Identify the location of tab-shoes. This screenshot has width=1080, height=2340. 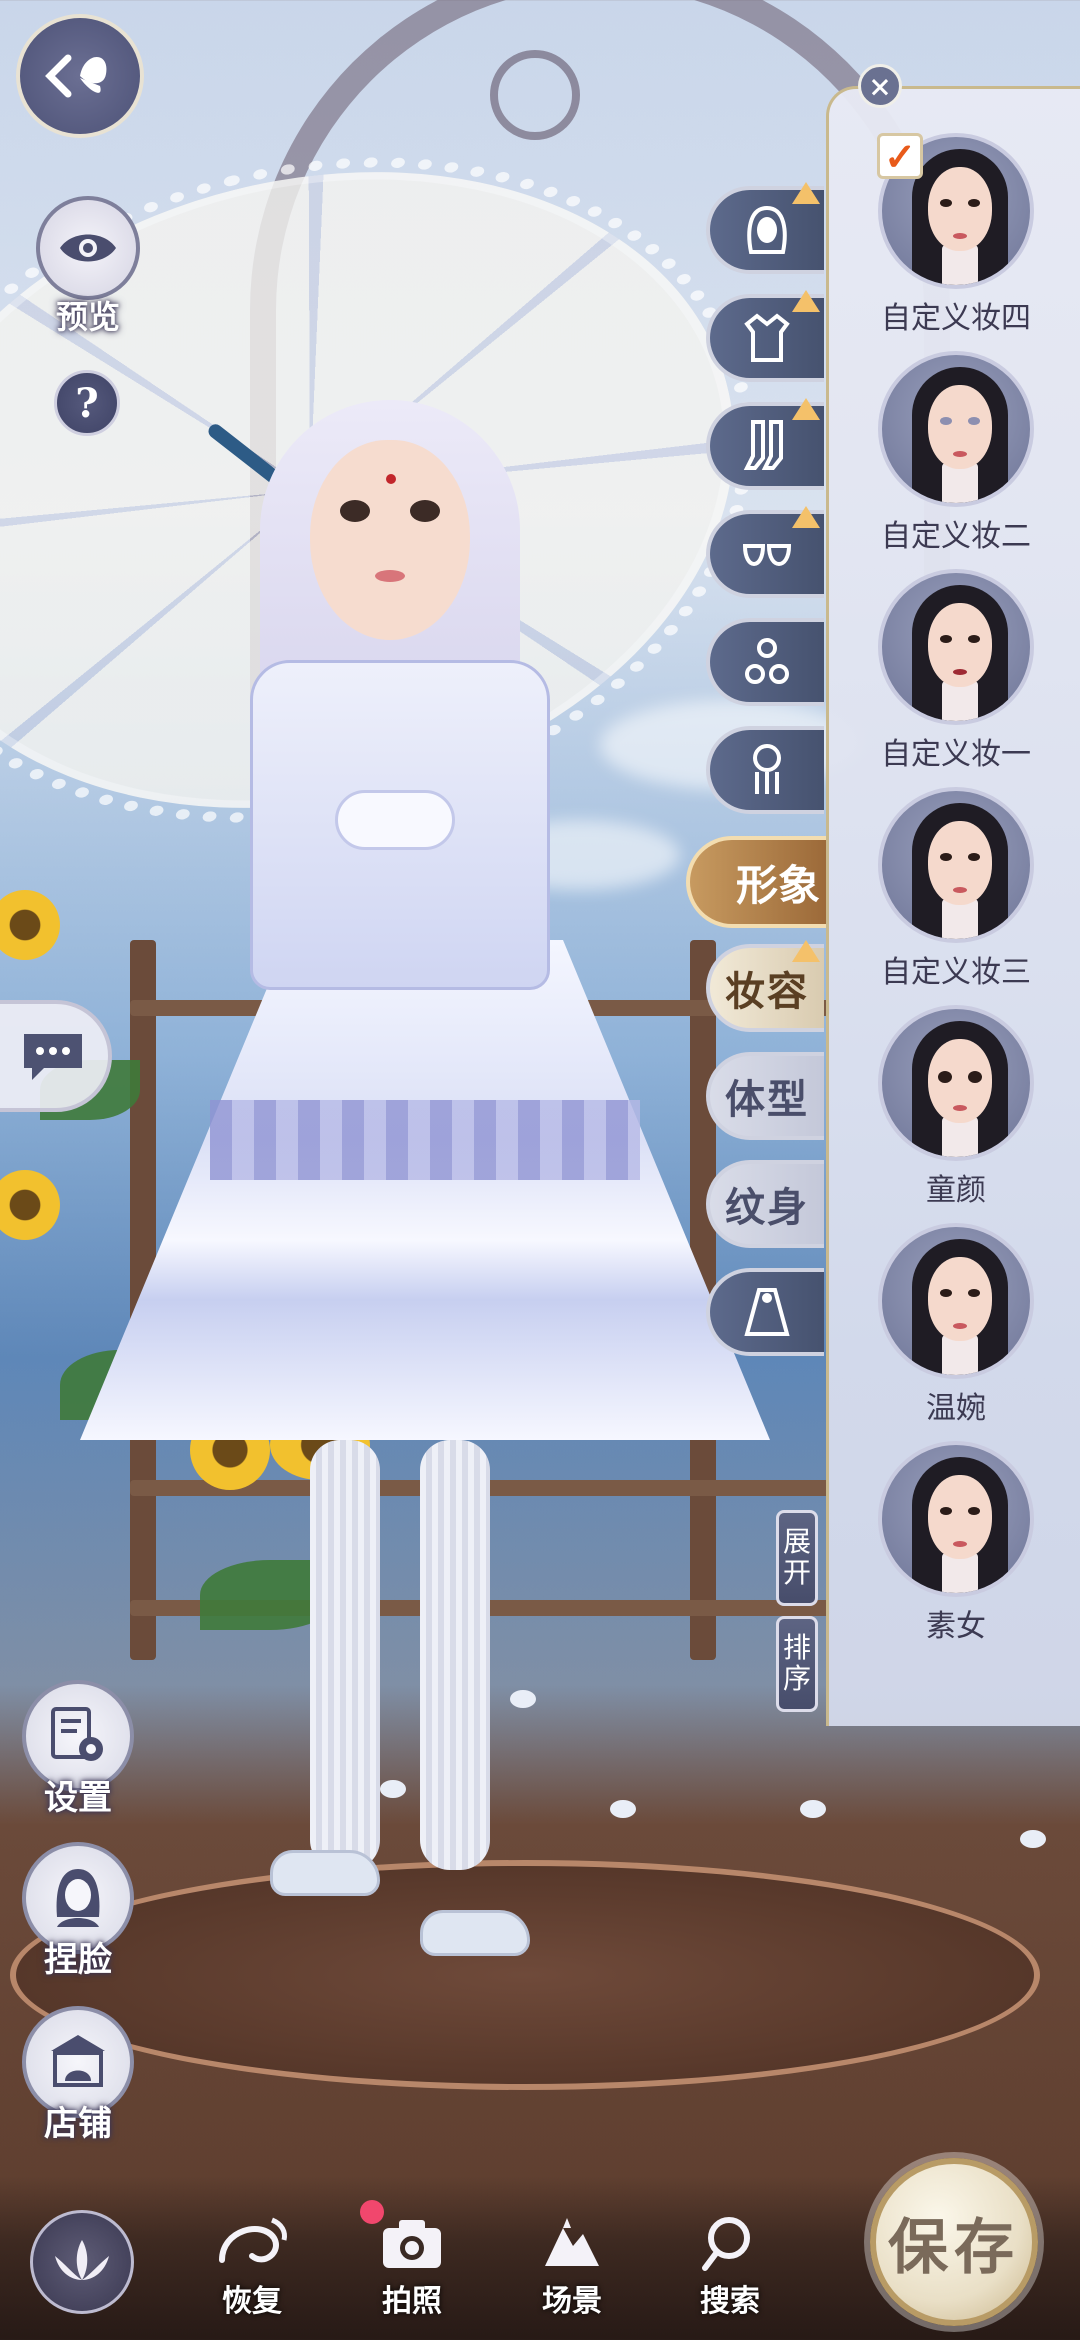
(765, 552).